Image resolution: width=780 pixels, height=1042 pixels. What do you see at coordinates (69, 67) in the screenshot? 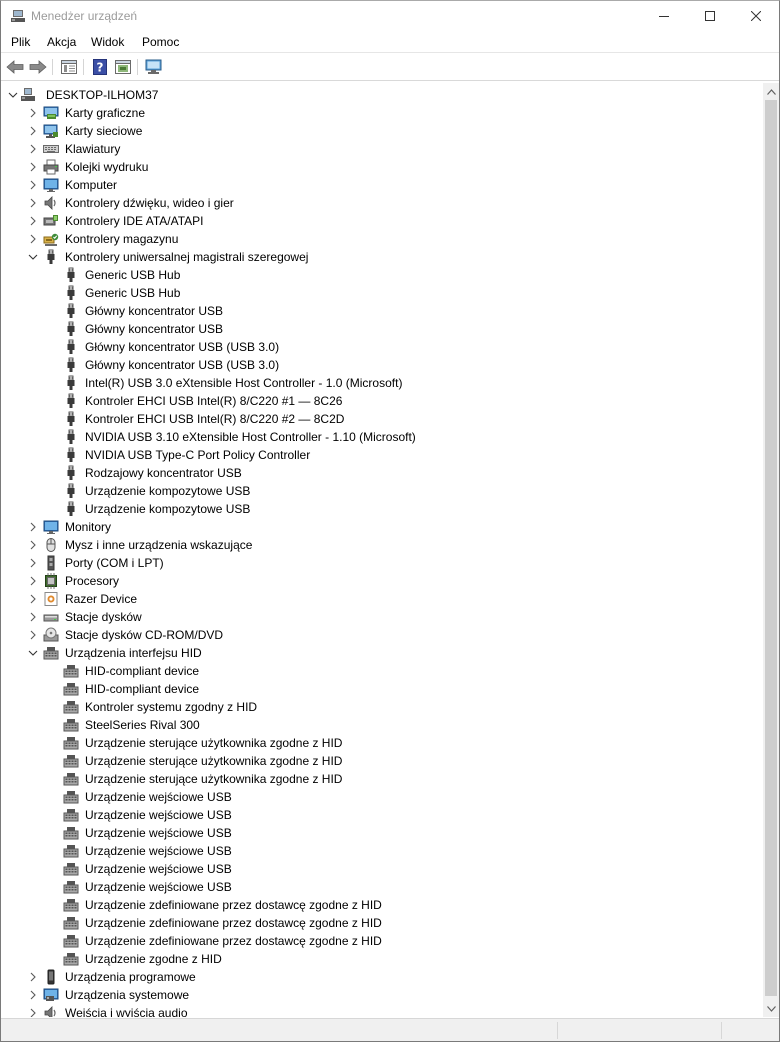
I see `properties-button` at bounding box center [69, 67].